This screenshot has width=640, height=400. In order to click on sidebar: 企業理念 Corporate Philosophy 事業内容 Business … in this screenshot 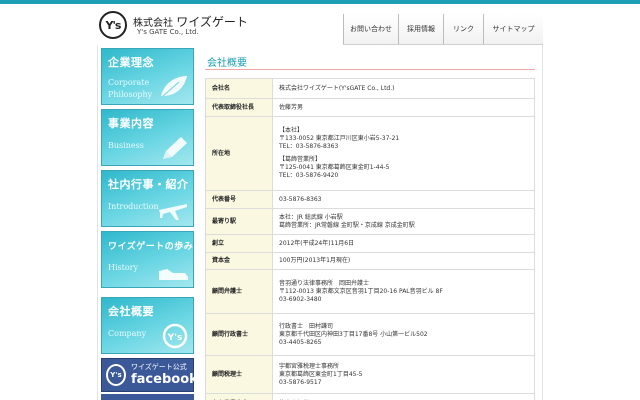, I will do `click(148, 222)`.